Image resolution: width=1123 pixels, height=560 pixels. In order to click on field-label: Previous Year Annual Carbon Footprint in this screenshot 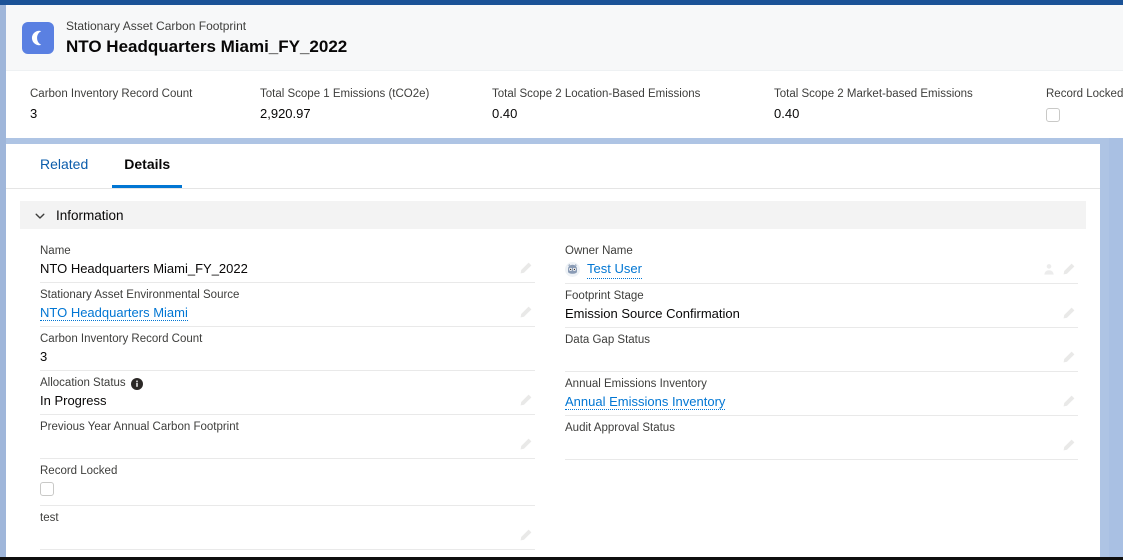, I will do `click(287, 427)`.